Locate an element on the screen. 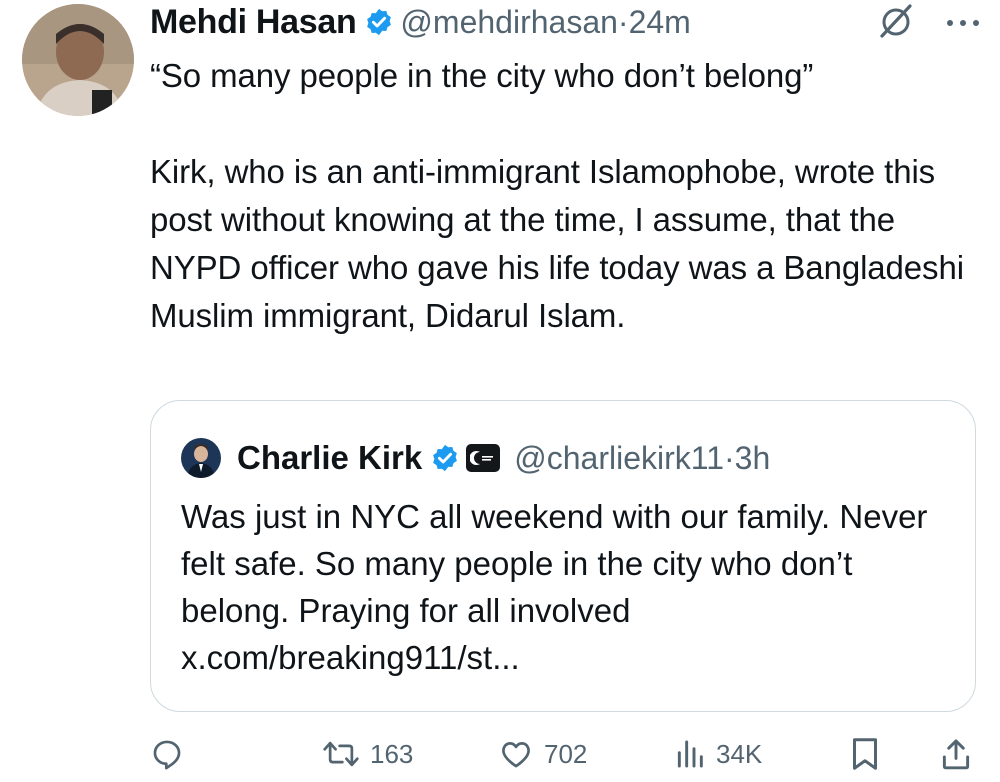  repost-icon is located at coordinates (341, 754).